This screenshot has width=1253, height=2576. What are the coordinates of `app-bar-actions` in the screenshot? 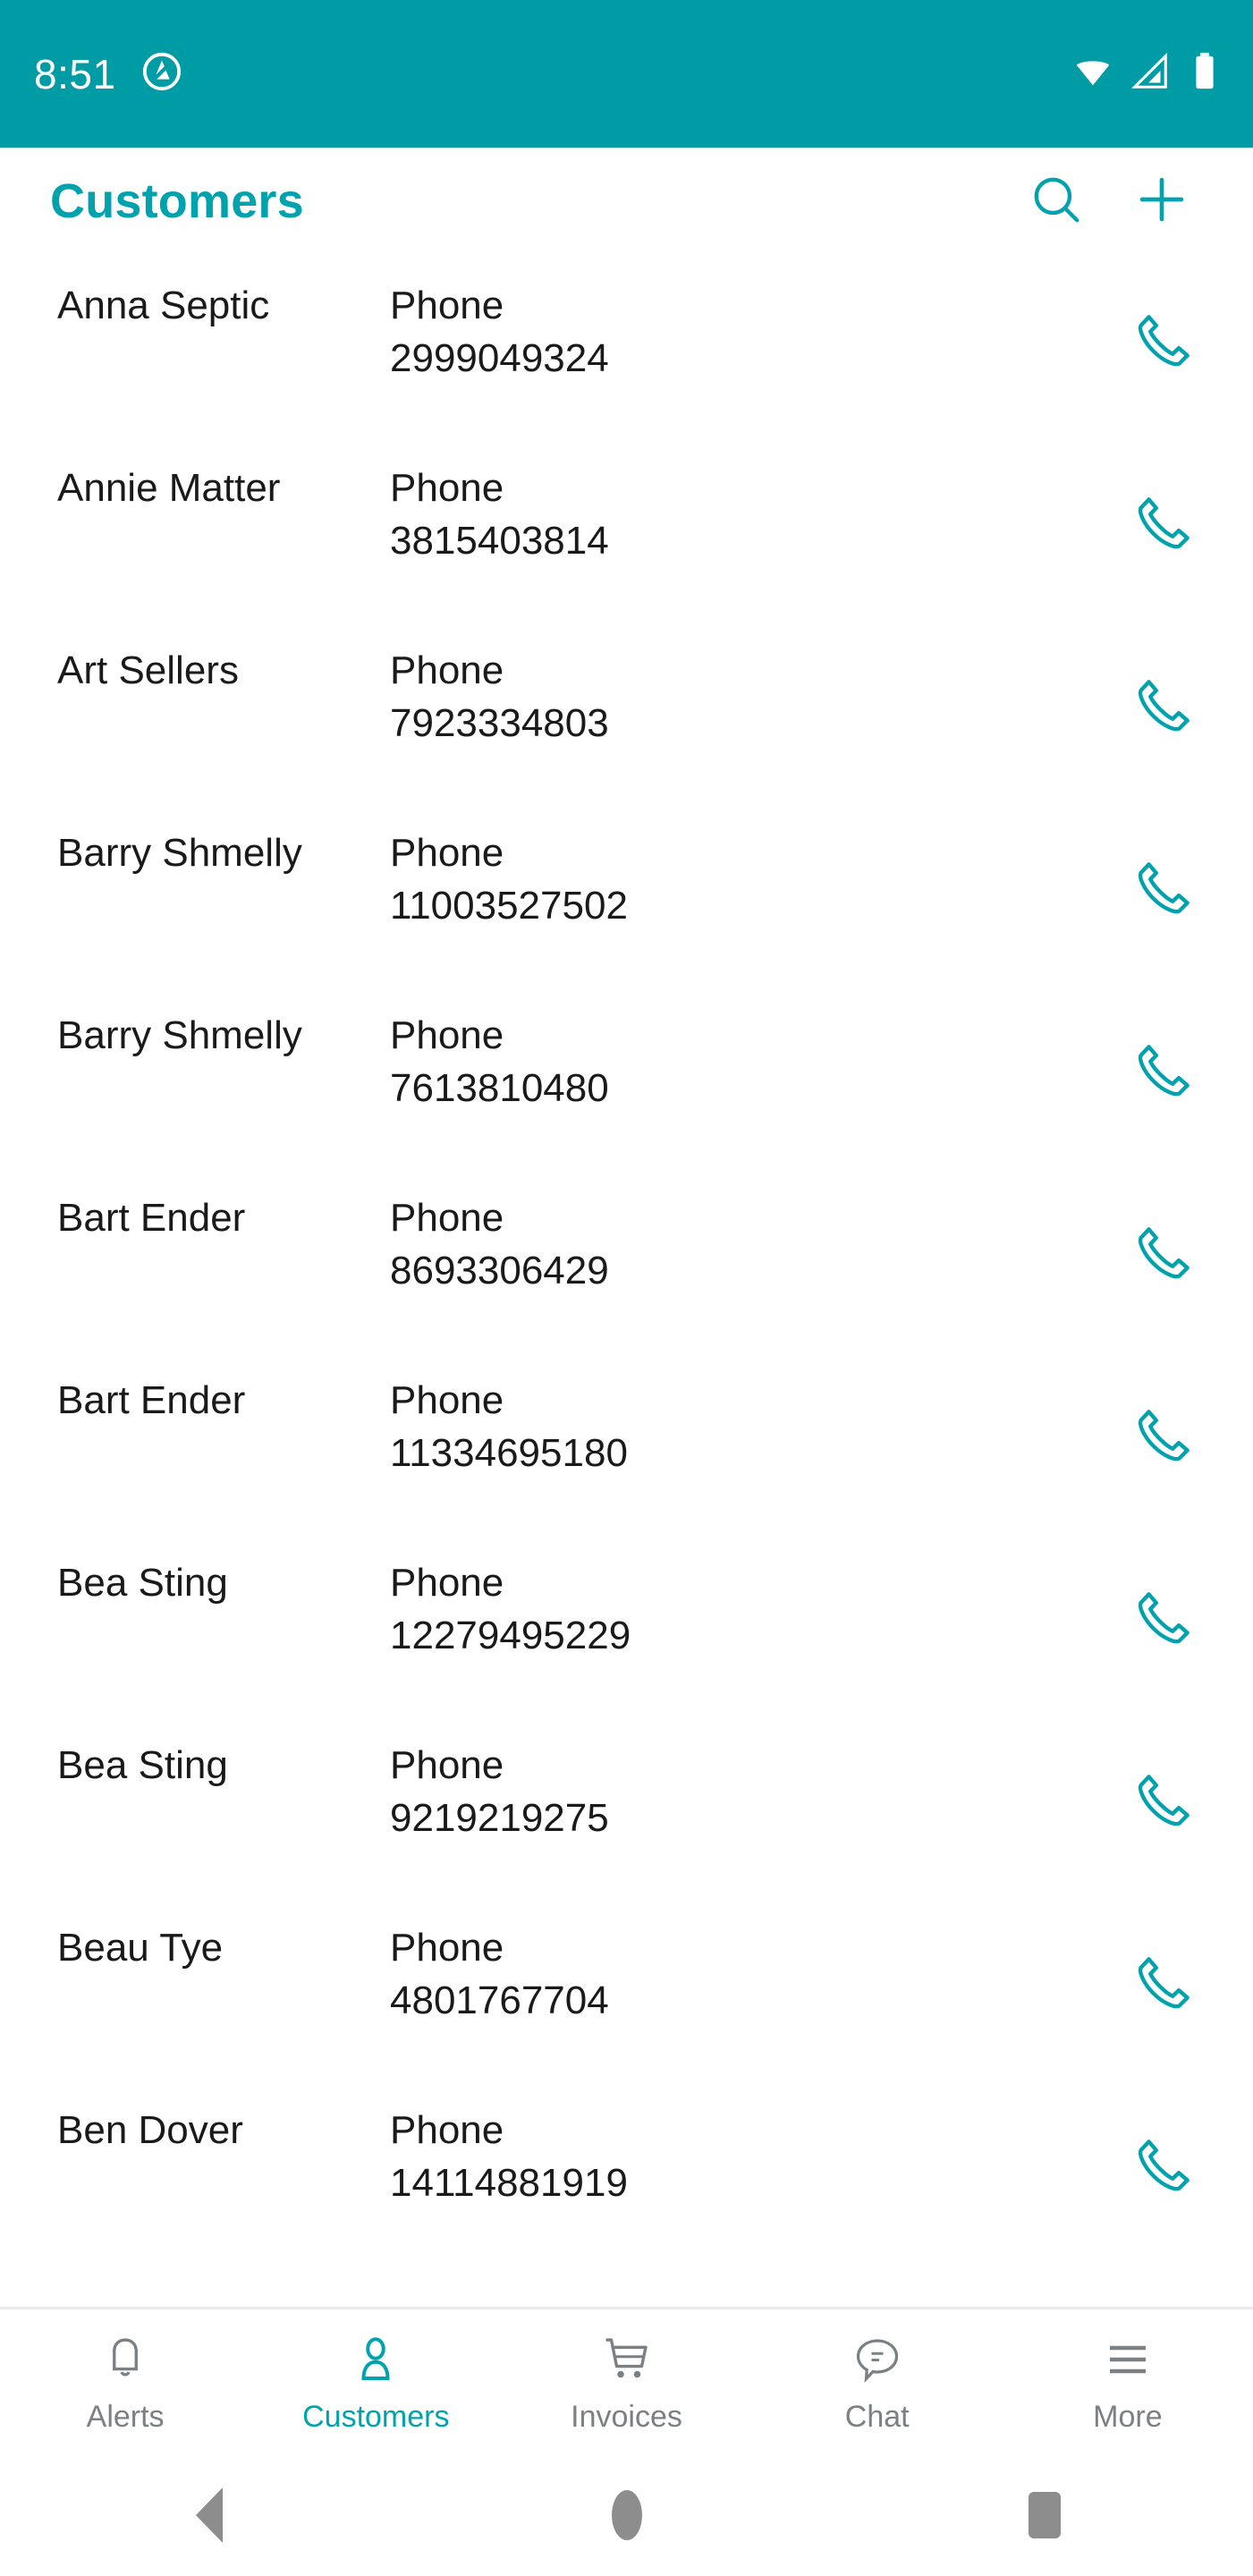 It's located at (1120, 201).